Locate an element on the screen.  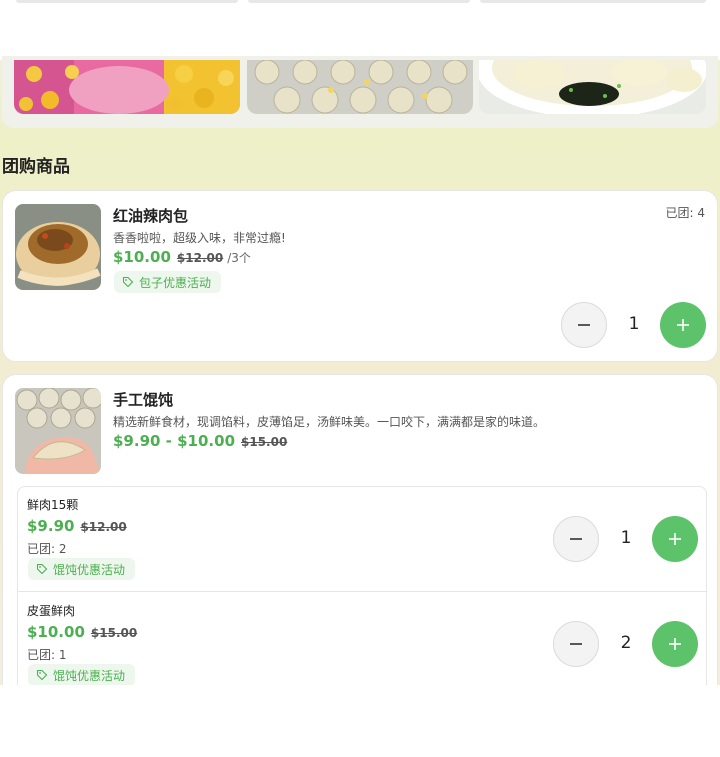
product-description: 精选新鲜食材，现调馅料，皮薄馅足，汤鲜味美。一口咬下，满满都是家的味道。 is located at coordinates (329, 422).